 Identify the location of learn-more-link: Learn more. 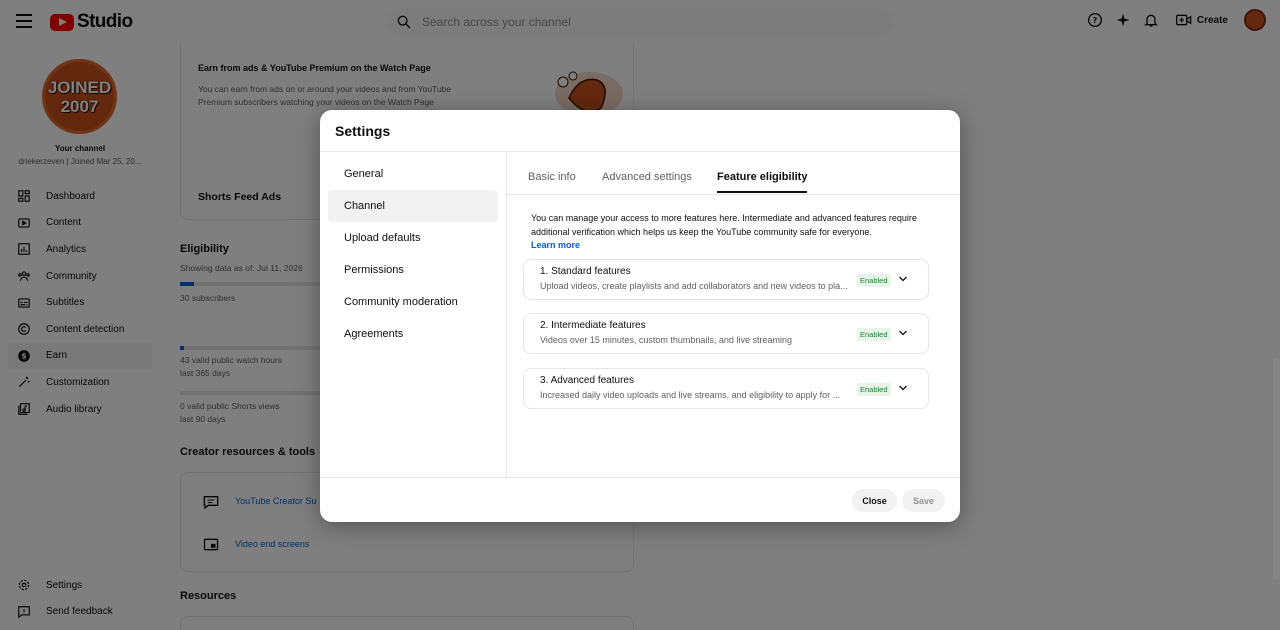
(731, 246).